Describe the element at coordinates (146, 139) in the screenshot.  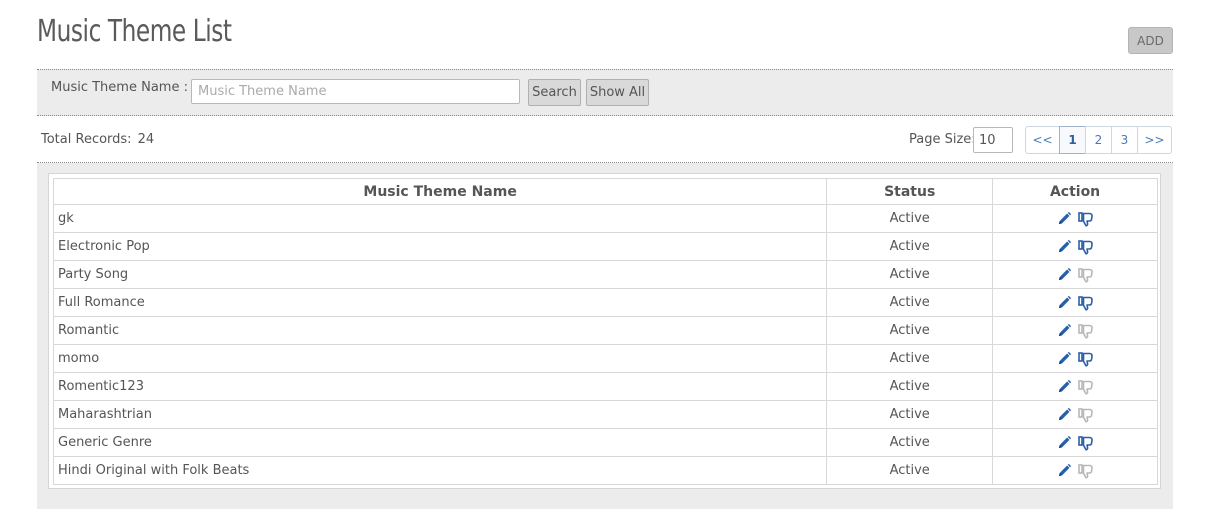
I see `total-records-value: 24` at that location.